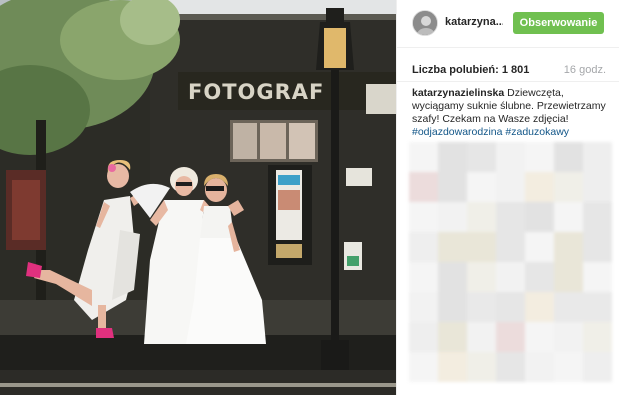 The width and height of the screenshot is (619, 395). I want to click on post-stats: Liczba polubień: 1 801 16 godz., so click(508, 65).